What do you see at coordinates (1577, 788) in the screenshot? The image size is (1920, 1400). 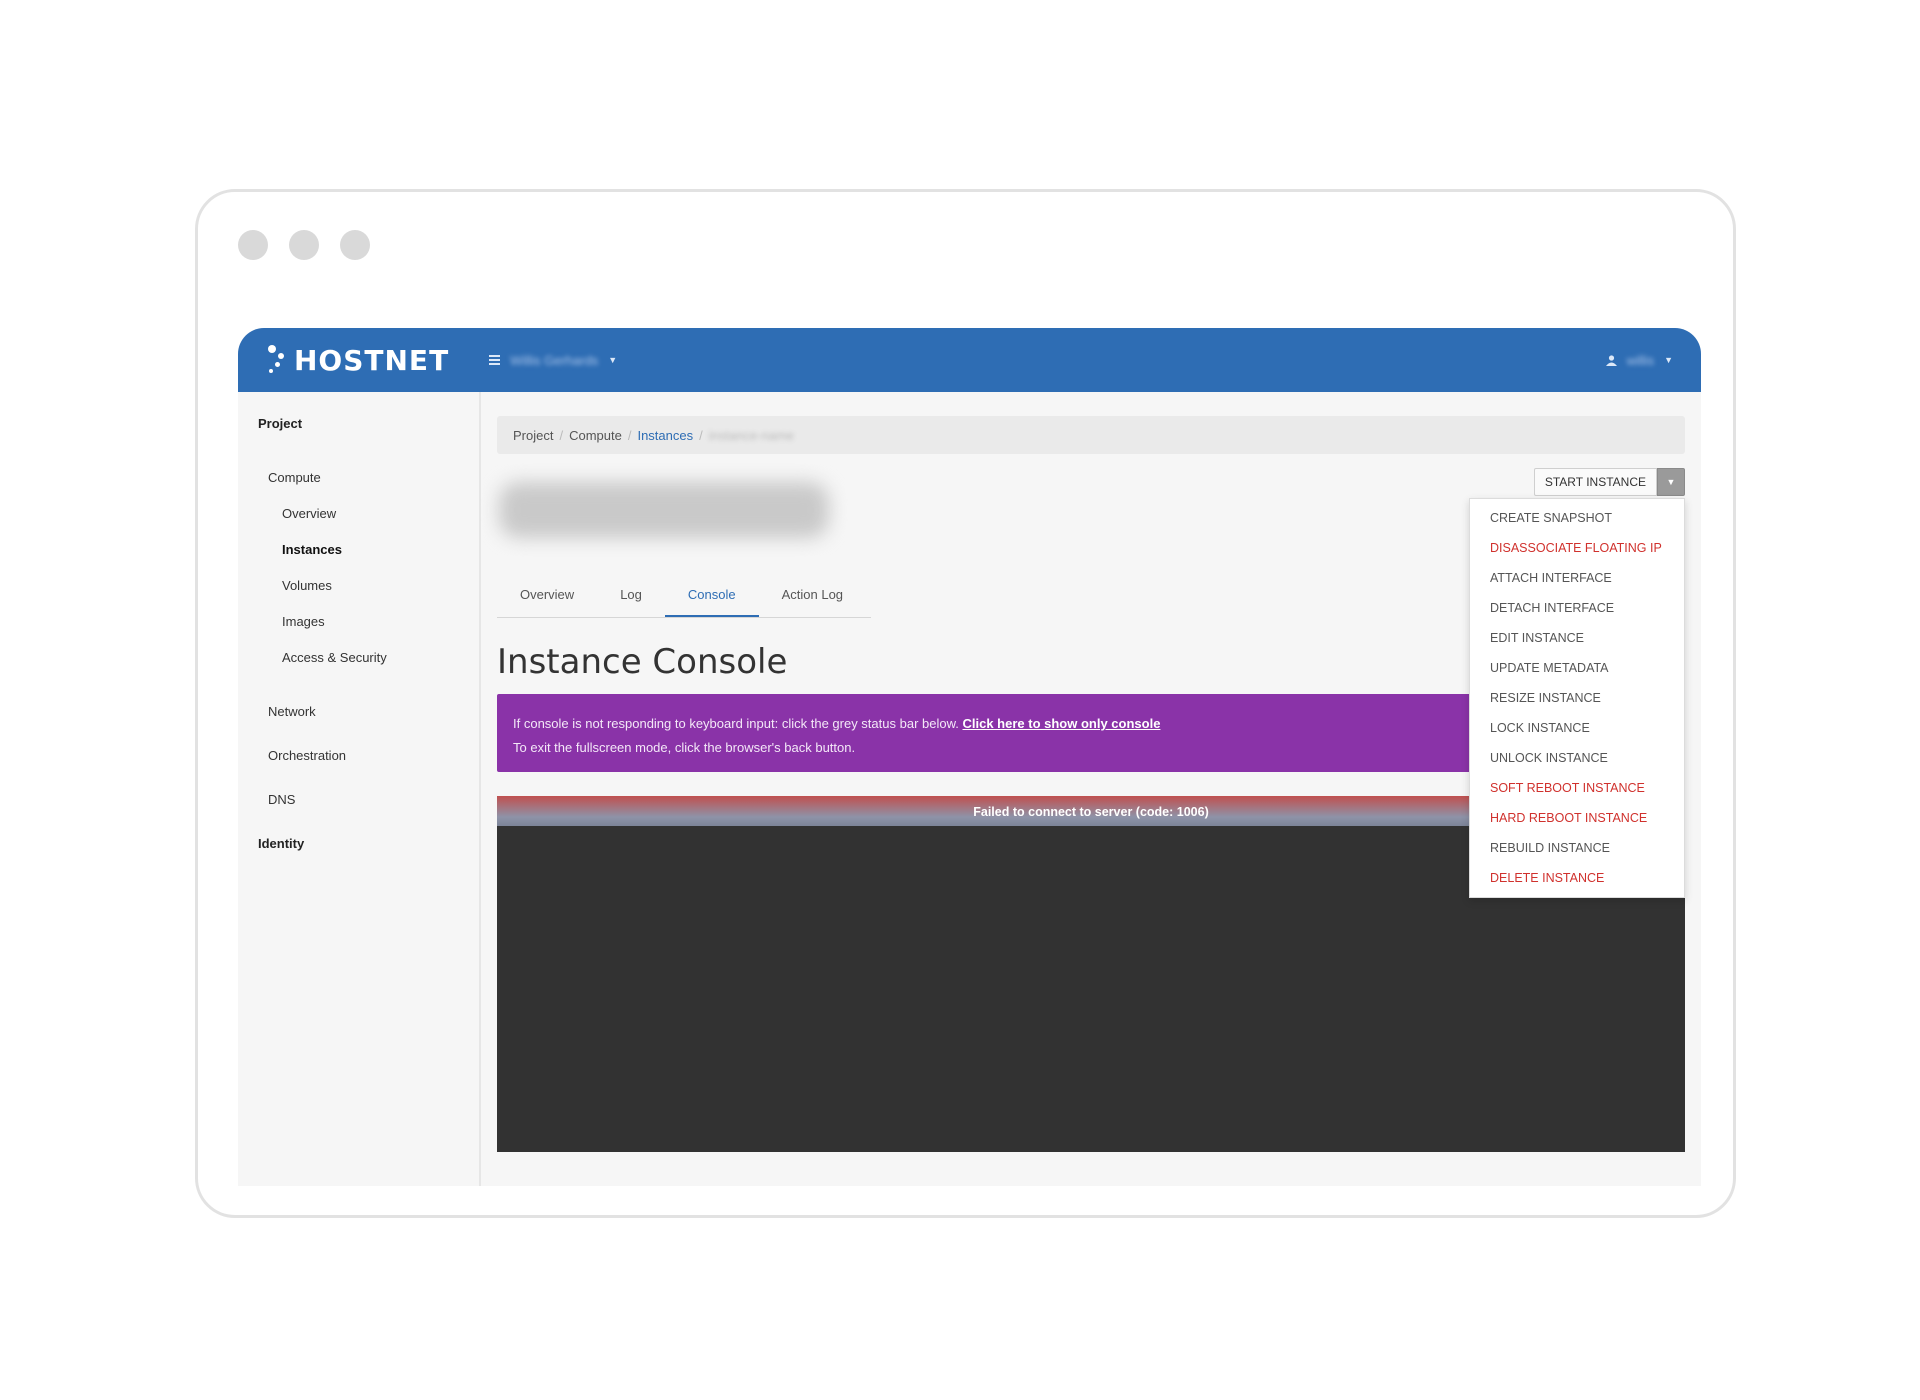 I see `menu-item-soft-reboot-instance: SOFT REBOOT INSTANCE` at bounding box center [1577, 788].